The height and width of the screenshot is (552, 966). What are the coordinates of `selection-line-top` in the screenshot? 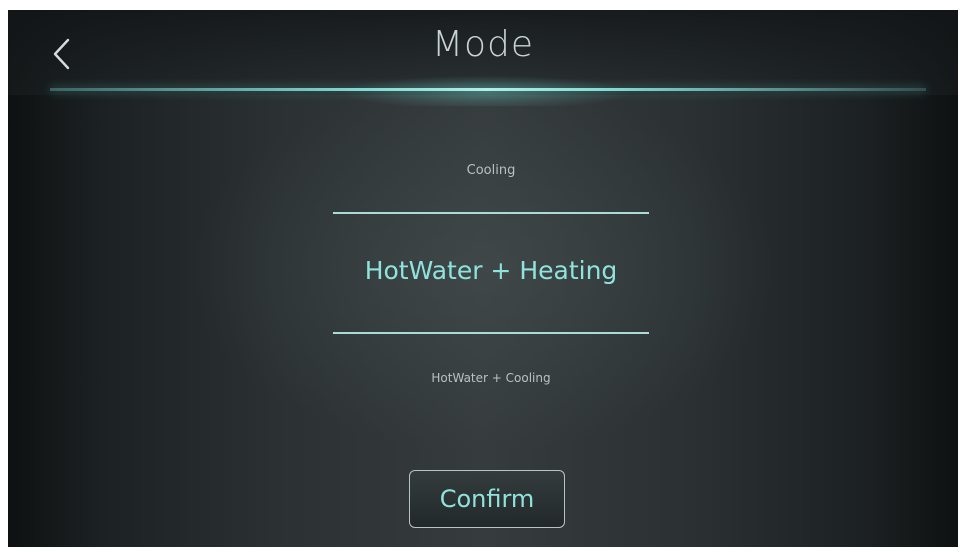 It's located at (491, 213).